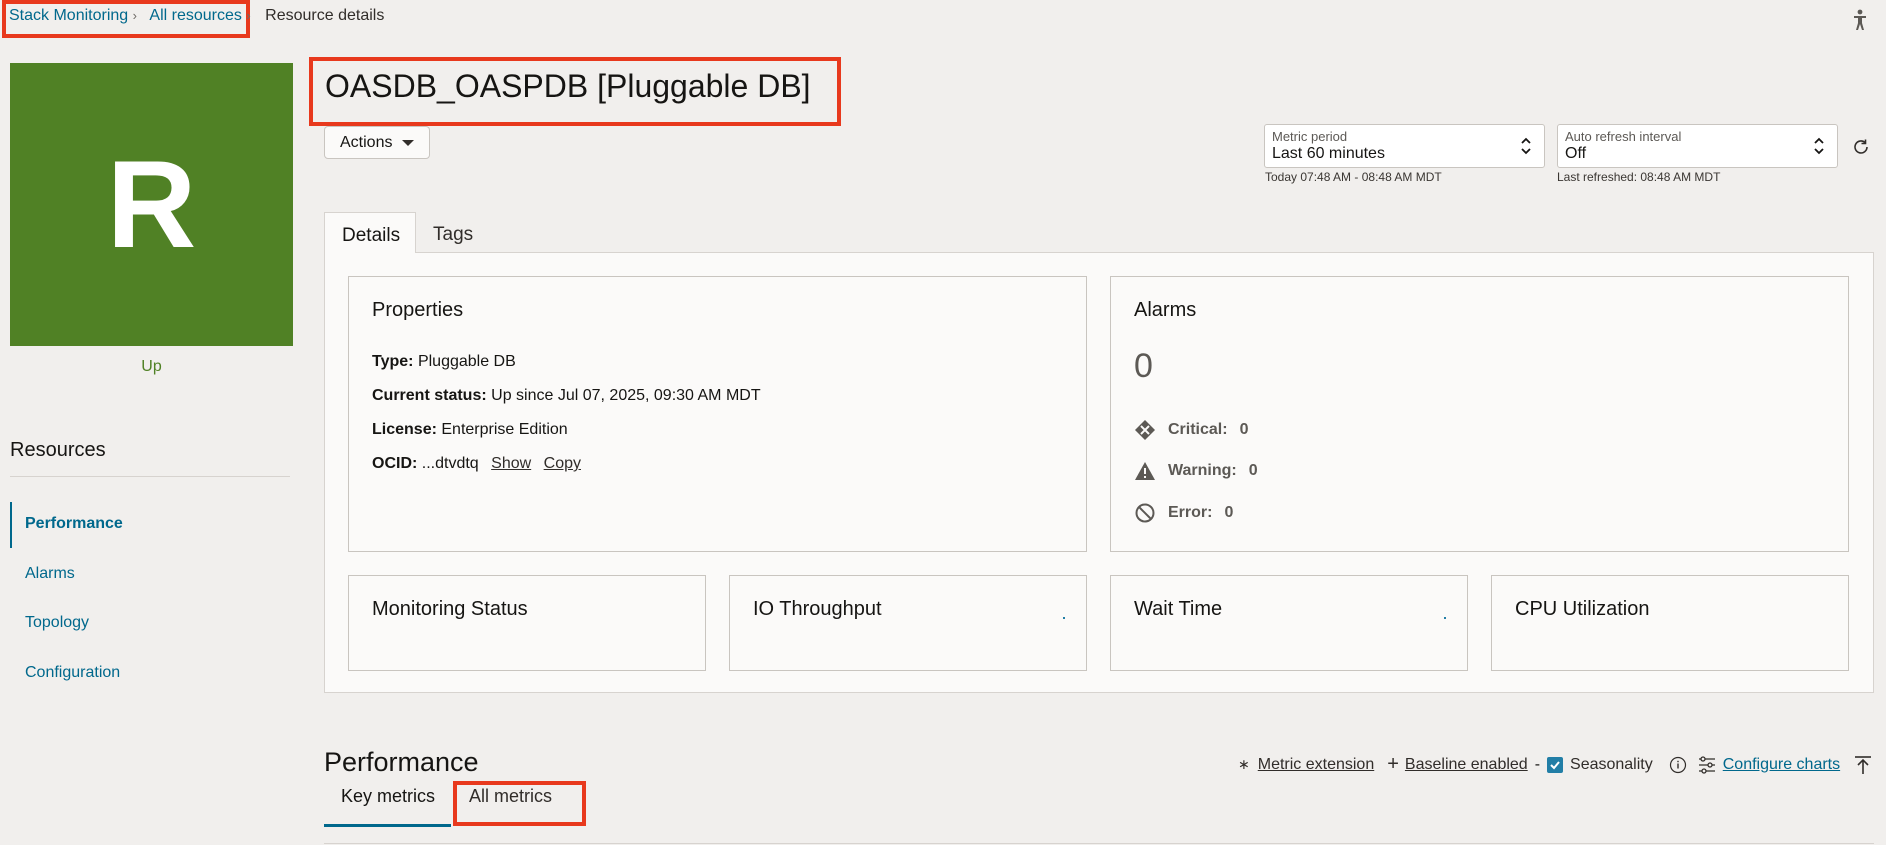 The image size is (1886, 845). Describe the element at coordinates (74, 524) in the screenshot. I see `sidebar-item-performance: Performance` at that location.